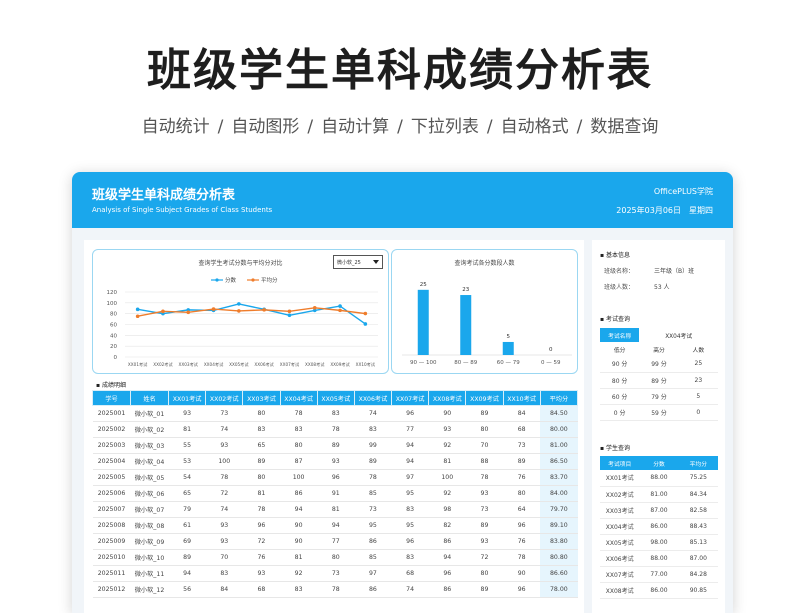 This screenshot has width=800, height=613. Describe the element at coordinates (335, 541) in the screenshot. I see `table-row: 2025009 微小软_09 69 93 72 90 77 86 96 86 93 76 83.80` at that location.